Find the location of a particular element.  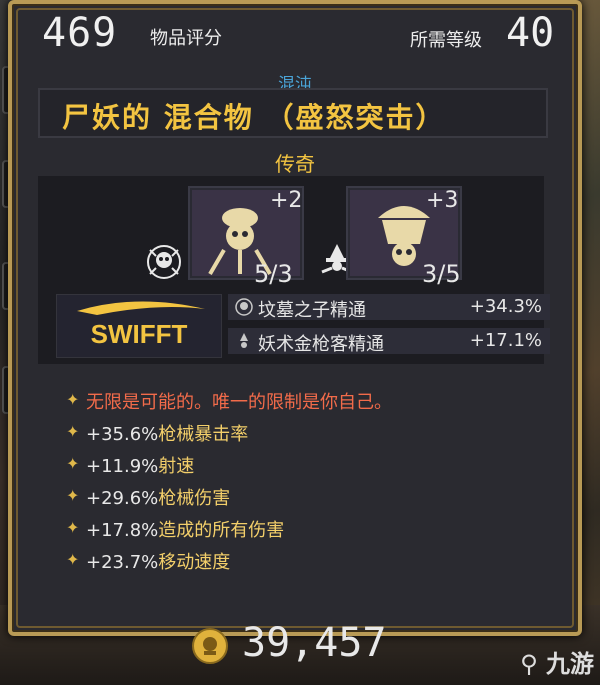

flavor-text: 无限是可能的。唯一的限制是你自己。 is located at coordinates (239, 402).